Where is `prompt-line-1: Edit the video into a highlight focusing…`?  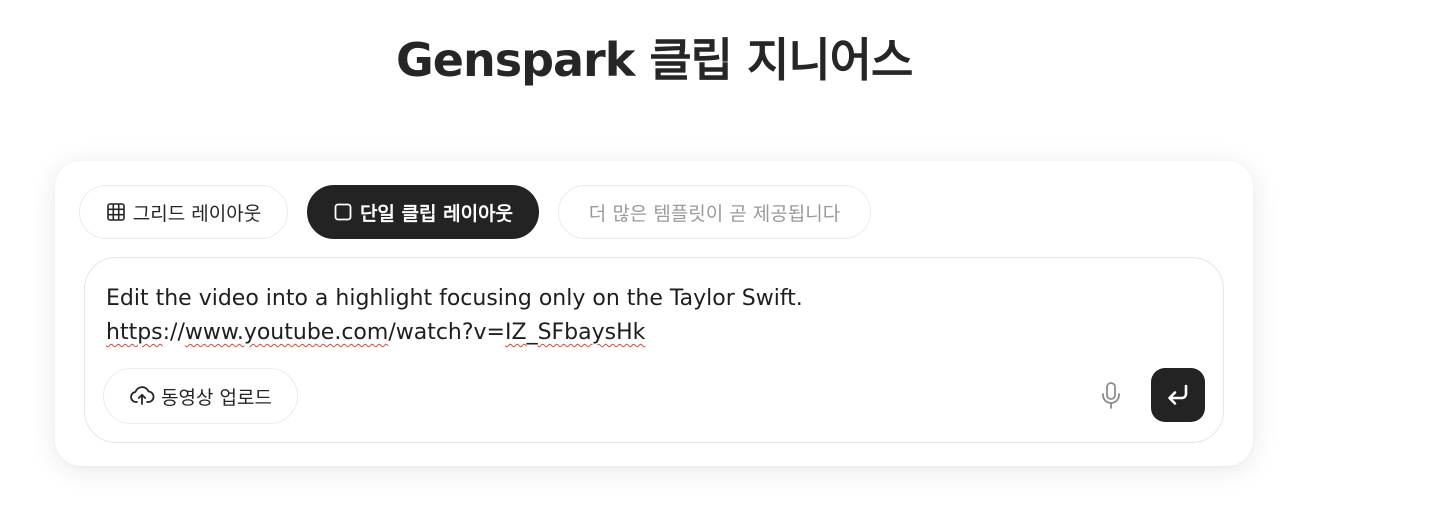 prompt-line-1: Edit the video into a highlight focusing… is located at coordinates (454, 298).